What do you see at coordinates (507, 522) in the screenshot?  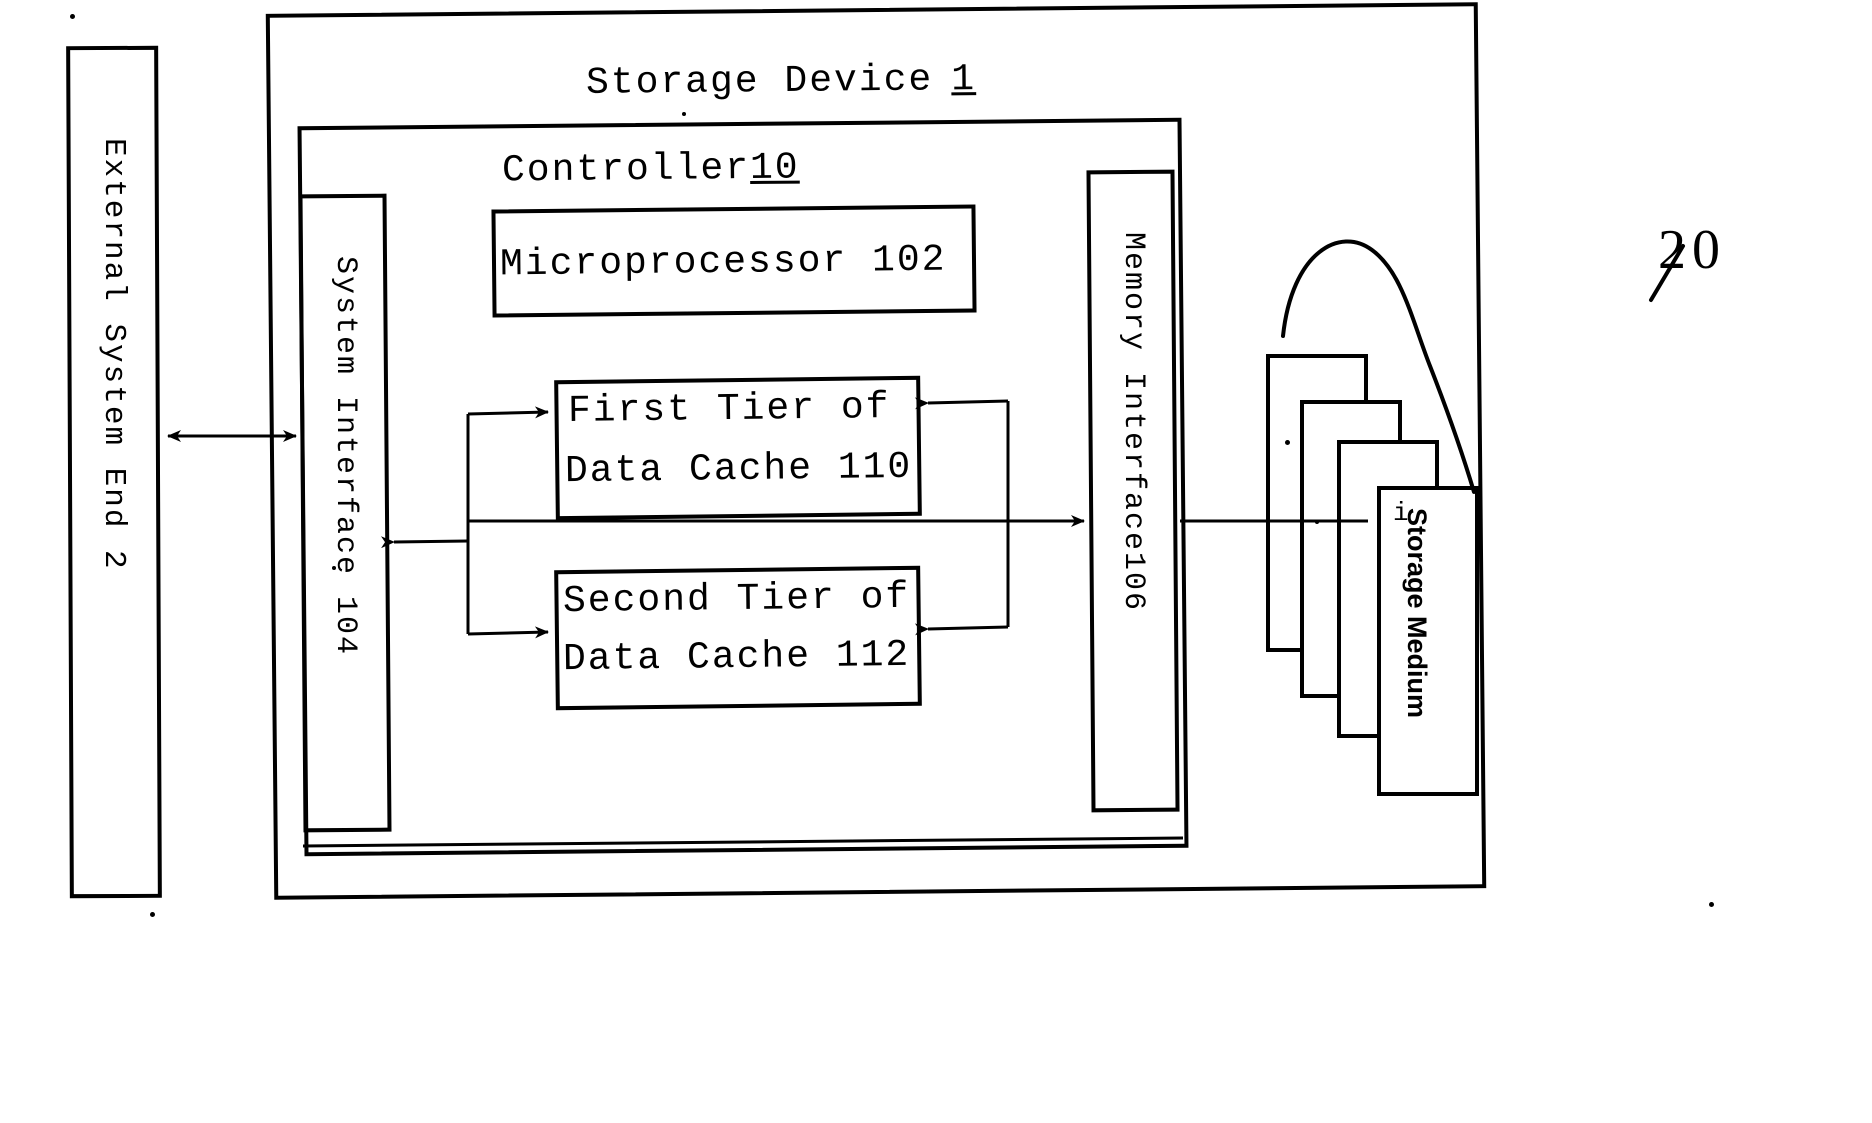 I see `system-interface-to-caches-path` at bounding box center [507, 522].